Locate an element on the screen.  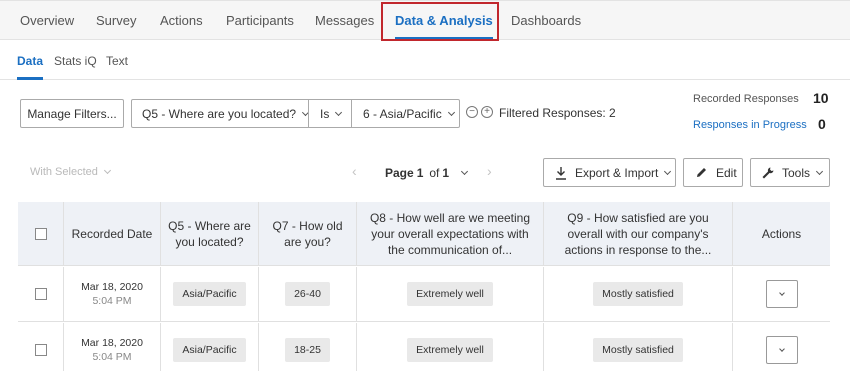
page-word: Page is located at coordinates (399, 173).